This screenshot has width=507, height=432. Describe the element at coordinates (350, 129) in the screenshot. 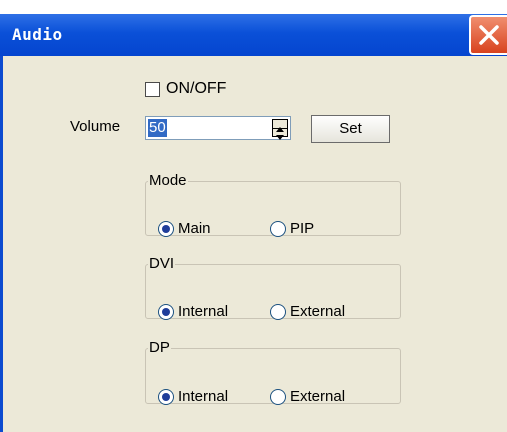

I see `set-button: Set` at that location.